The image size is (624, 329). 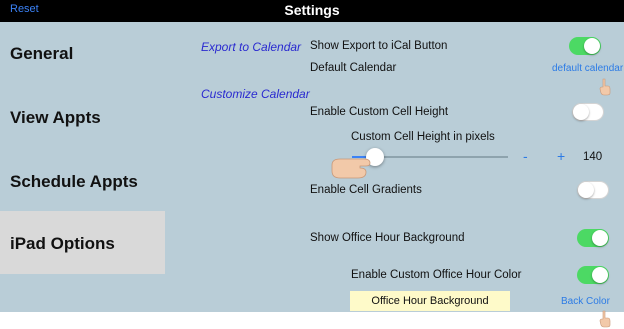 I want to click on office-hour-background-toggle, so click(x=593, y=238).